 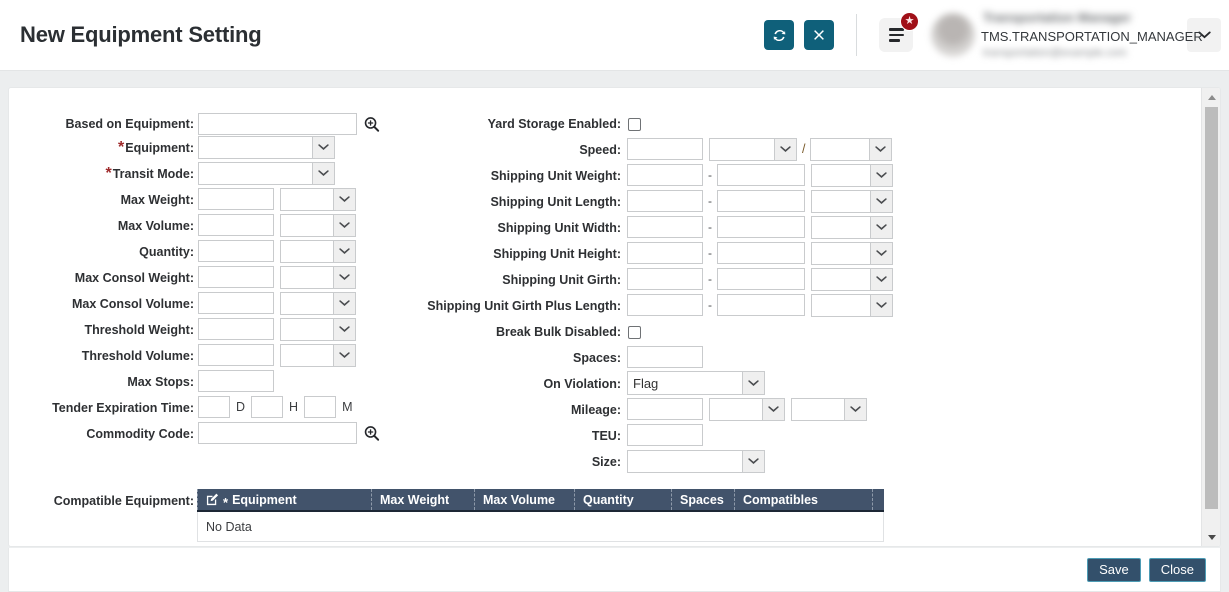 What do you see at coordinates (665, 305) in the screenshot?
I see `su-girth-plus-length-from-input` at bounding box center [665, 305].